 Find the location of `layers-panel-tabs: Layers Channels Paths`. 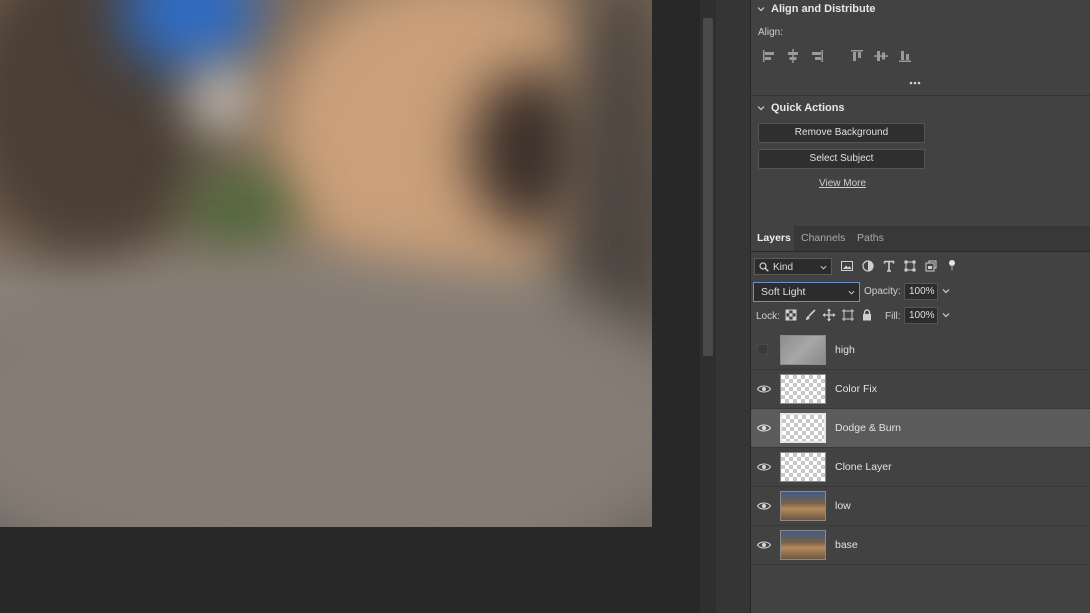

layers-panel-tabs: Layers Channels Paths is located at coordinates (920, 239).